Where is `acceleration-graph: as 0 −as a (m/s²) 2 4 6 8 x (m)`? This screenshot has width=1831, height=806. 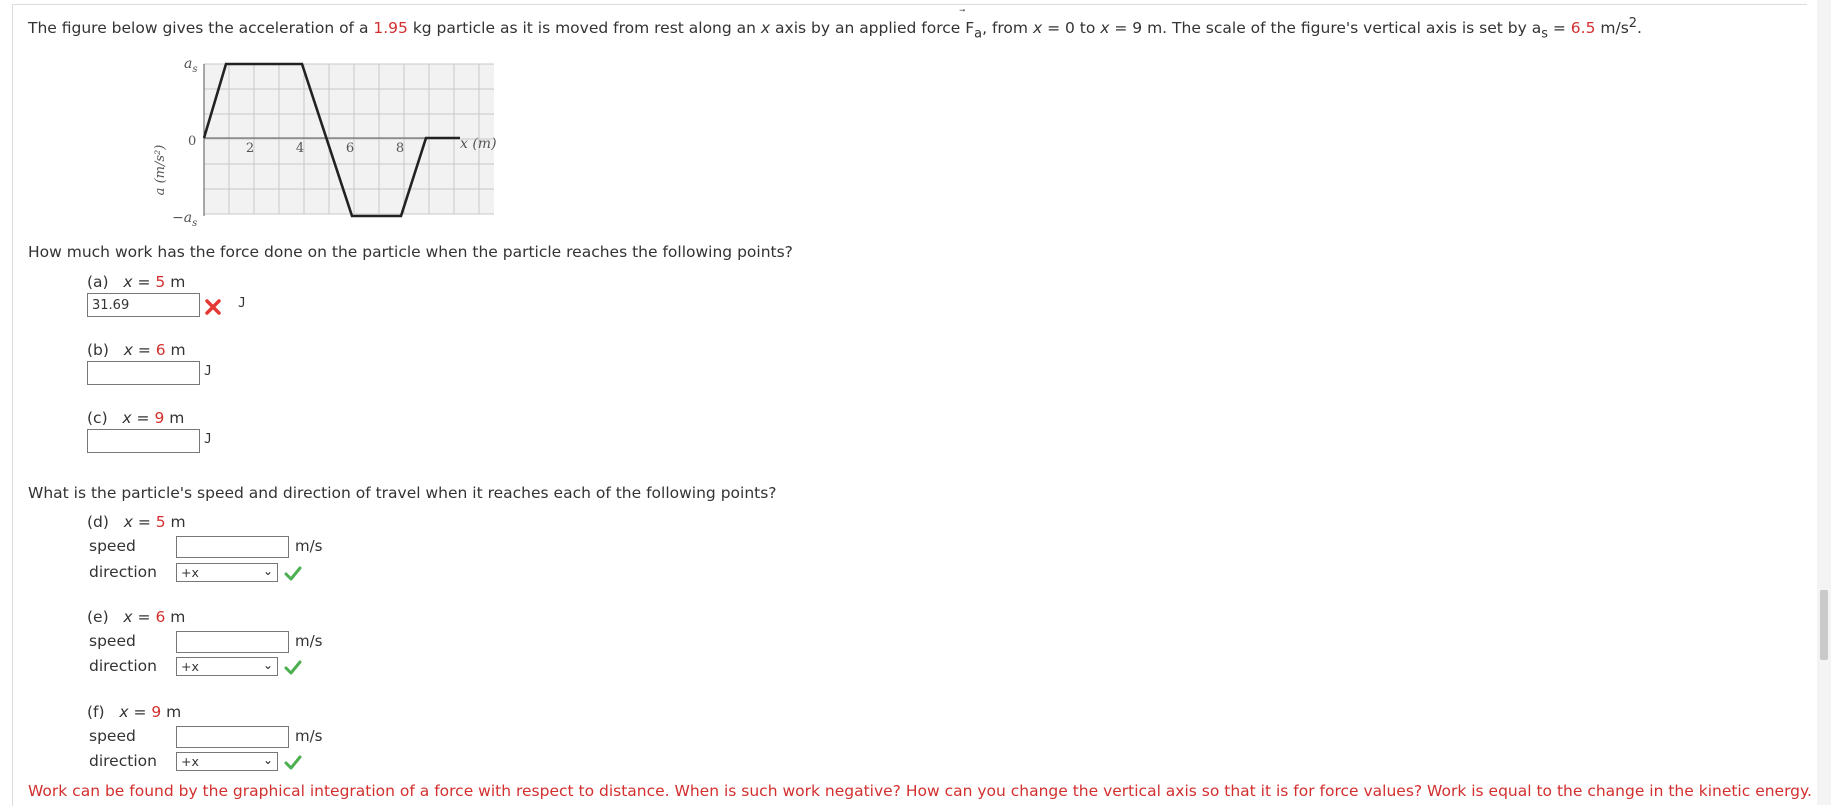 acceleration-graph: as 0 −as a (m/s²) 2 4 6 8 x (m) is located at coordinates (325, 142).